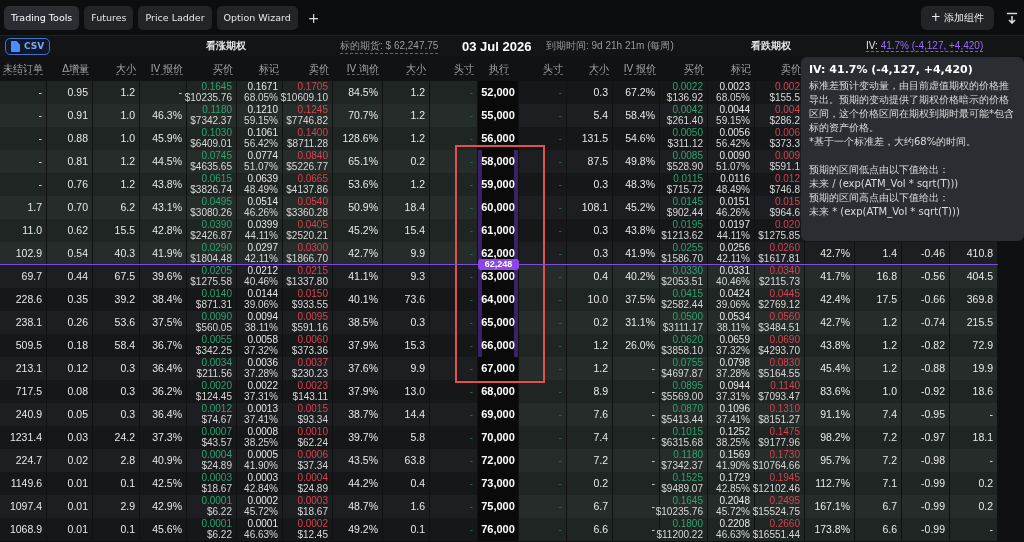  Describe the element at coordinates (734, 294) in the screenshot. I see `mark-price: 0.0424` at that location.